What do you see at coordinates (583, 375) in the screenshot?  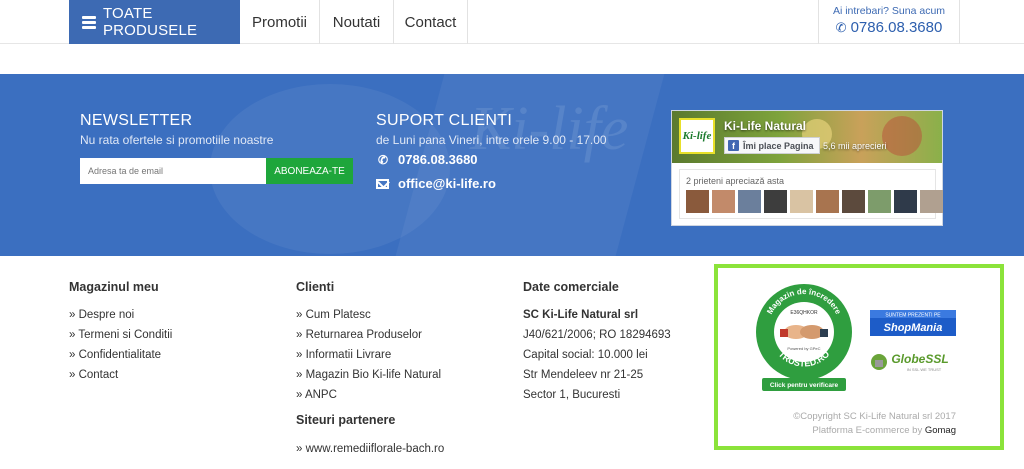 I see `company-street: Str Mendeleev nr 21-25` at bounding box center [583, 375].